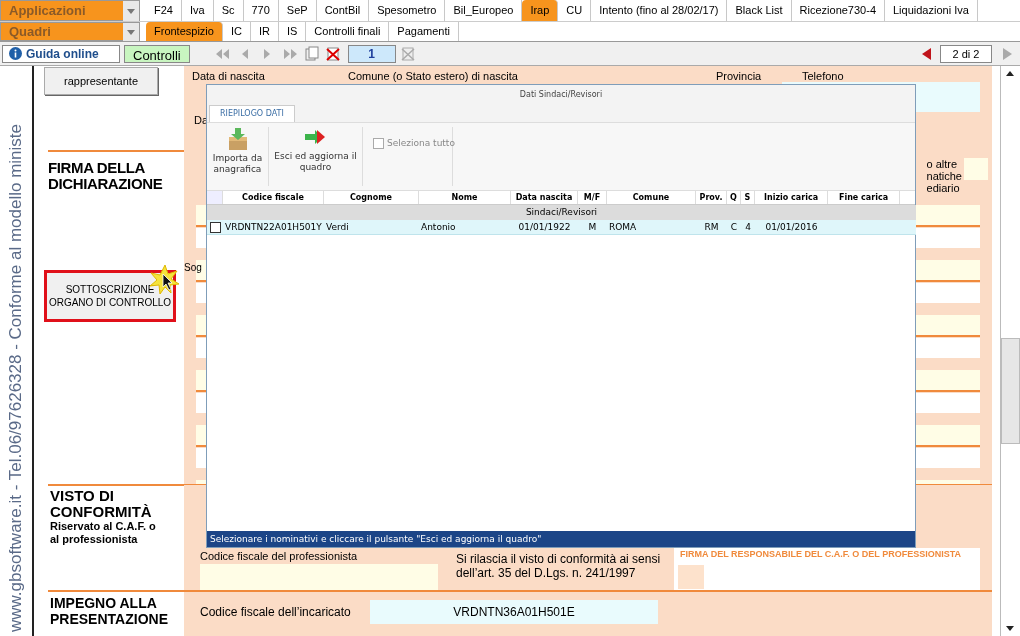  I want to click on column-header: S, so click(748, 197).